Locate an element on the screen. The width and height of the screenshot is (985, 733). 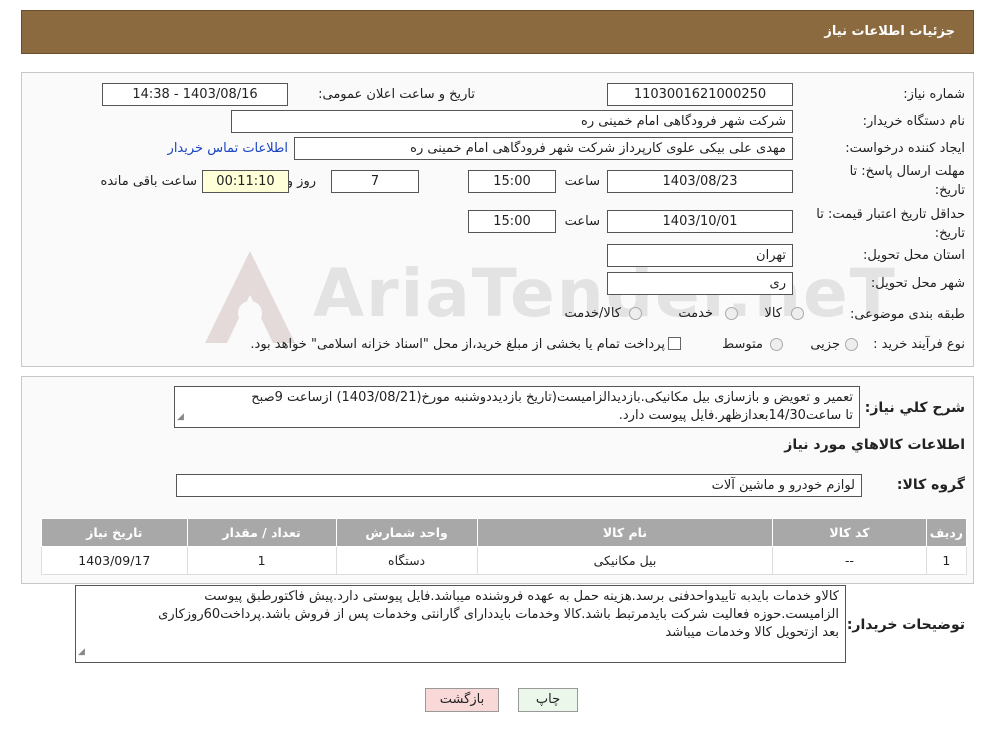
remaining-time-field: 00:11:10 is located at coordinates (245, 181).